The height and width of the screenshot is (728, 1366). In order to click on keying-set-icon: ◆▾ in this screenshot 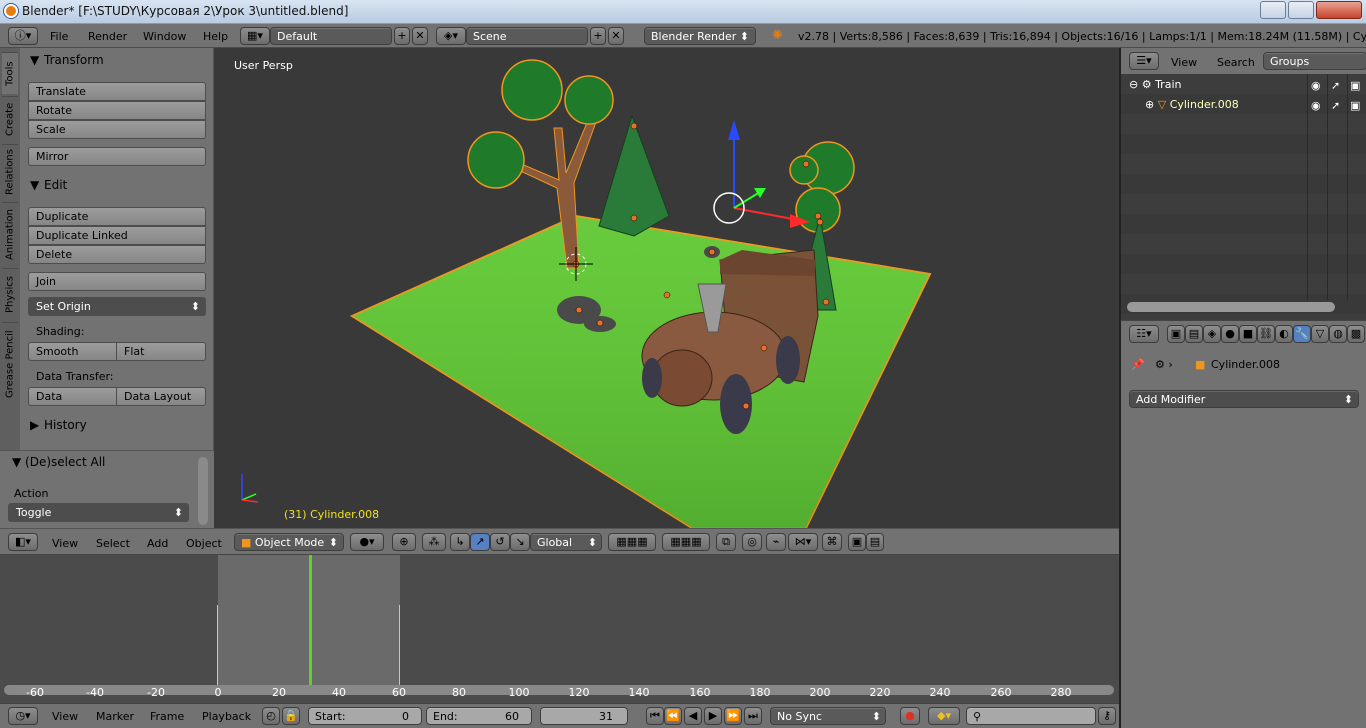, I will do `click(944, 716)`.